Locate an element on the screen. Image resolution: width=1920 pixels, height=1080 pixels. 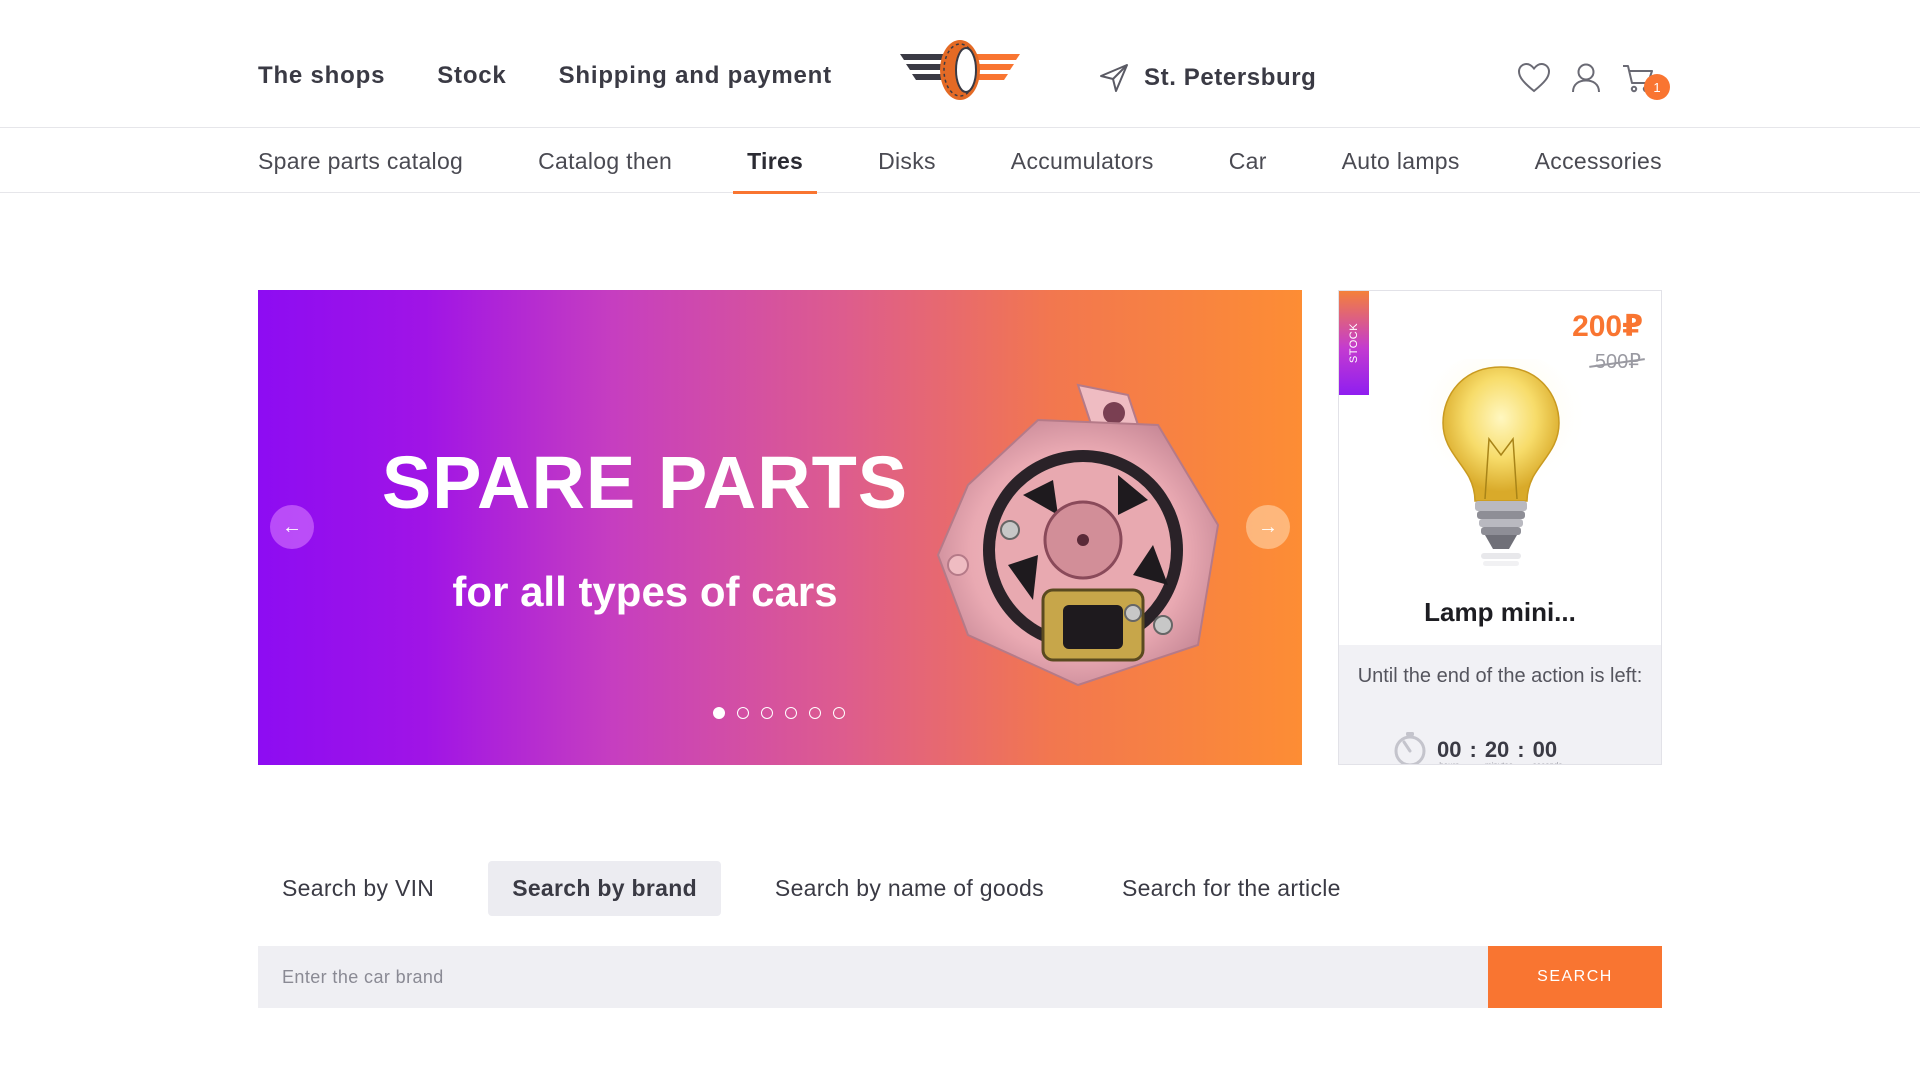
tab-search-by-name: Search by name of goods is located at coordinates (909, 888).